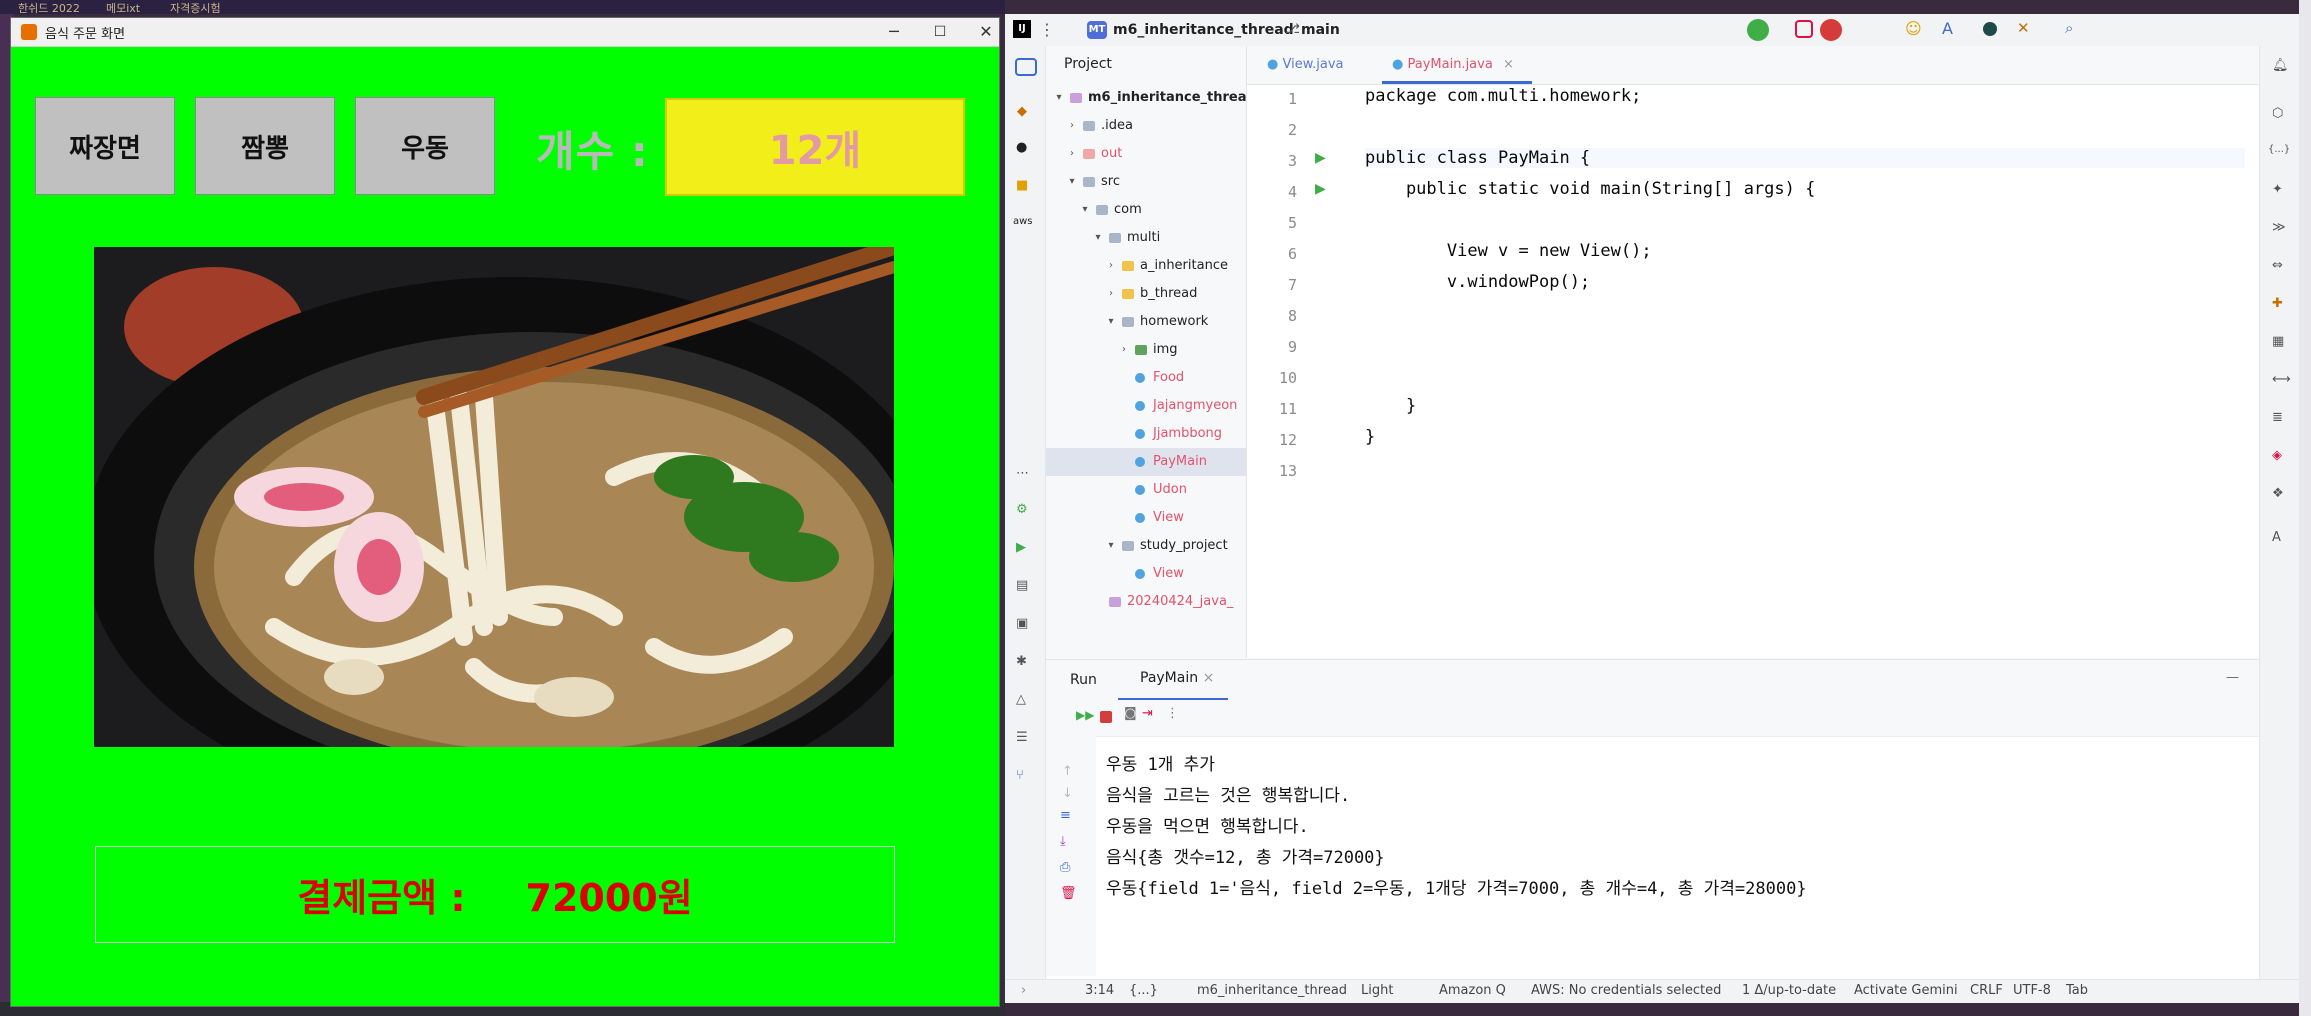  I want to click on services-icon: ✱, so click(1021, 661).